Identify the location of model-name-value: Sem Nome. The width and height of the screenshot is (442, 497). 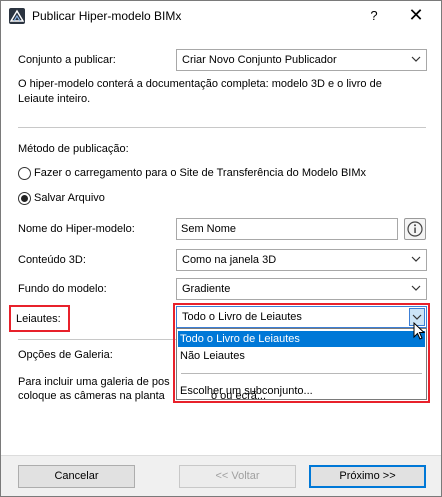
(209, 229).